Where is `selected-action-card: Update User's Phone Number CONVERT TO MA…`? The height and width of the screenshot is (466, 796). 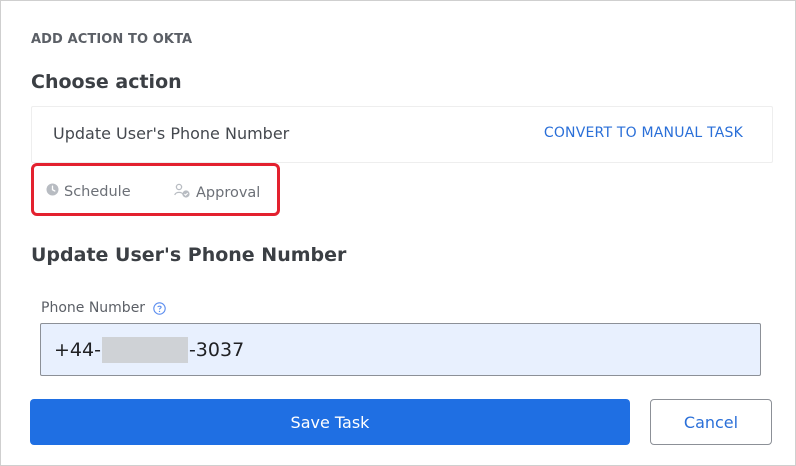 selected-action-card: Update User's Phone Number CONVERT TO MA… is located at coordinates (402, 134).